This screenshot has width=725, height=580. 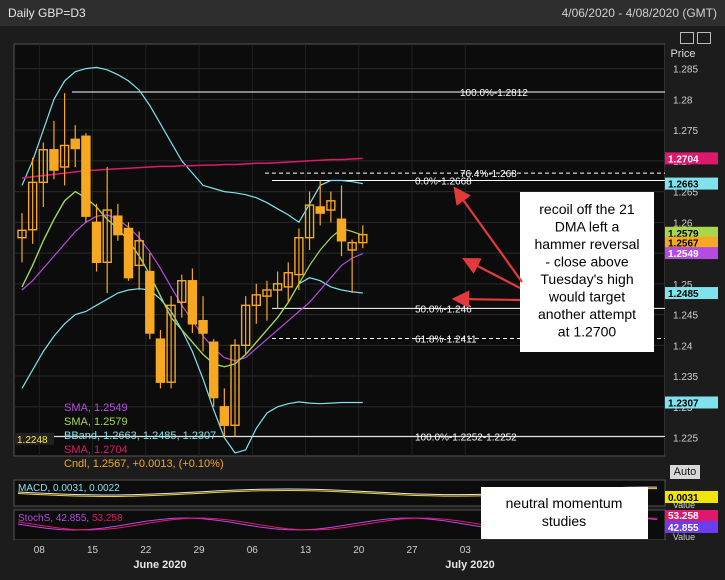 I want to click on annotation-text: another attempt, so click(x=587, y=314).